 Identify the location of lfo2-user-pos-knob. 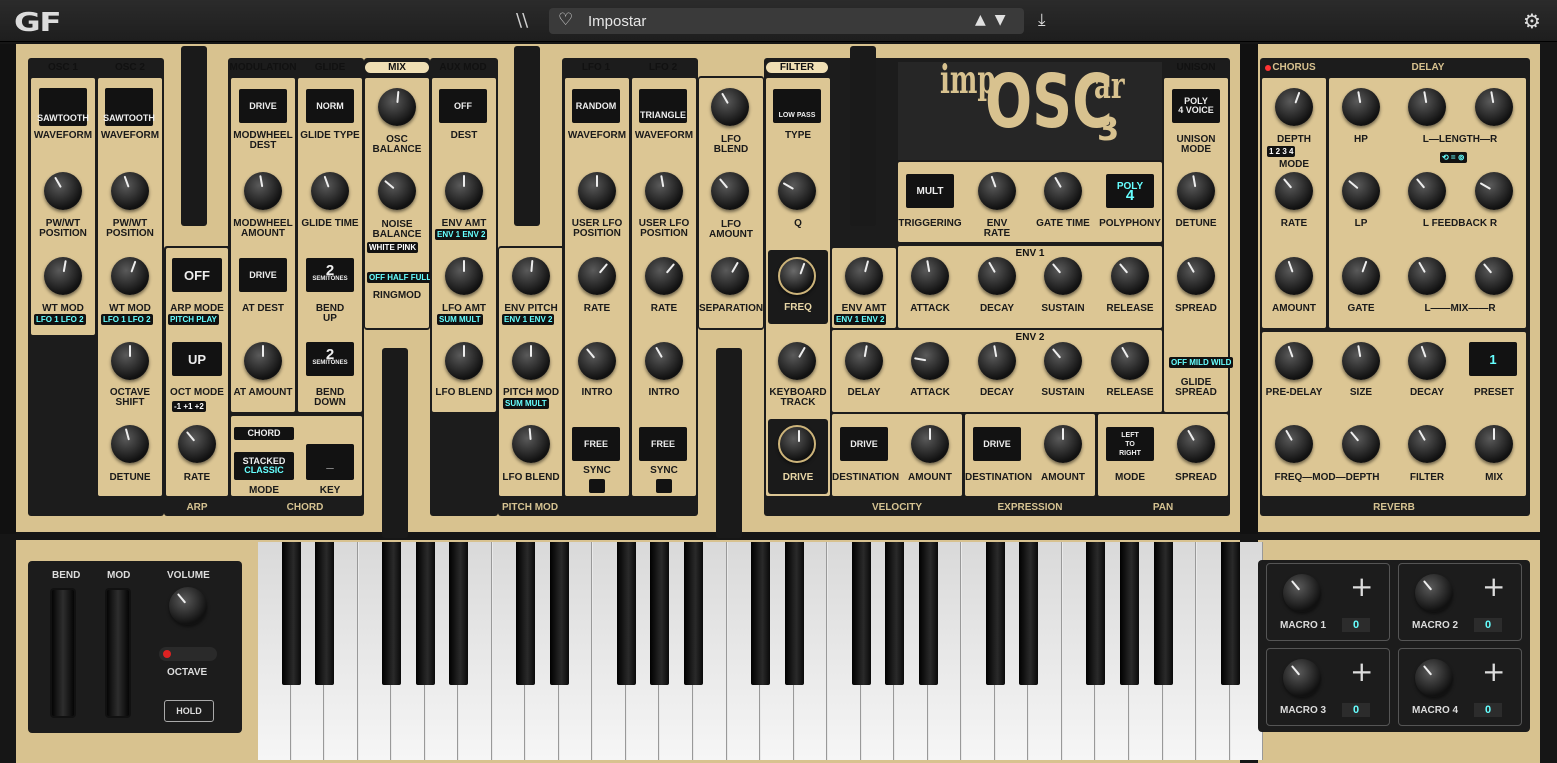
(664, 191).